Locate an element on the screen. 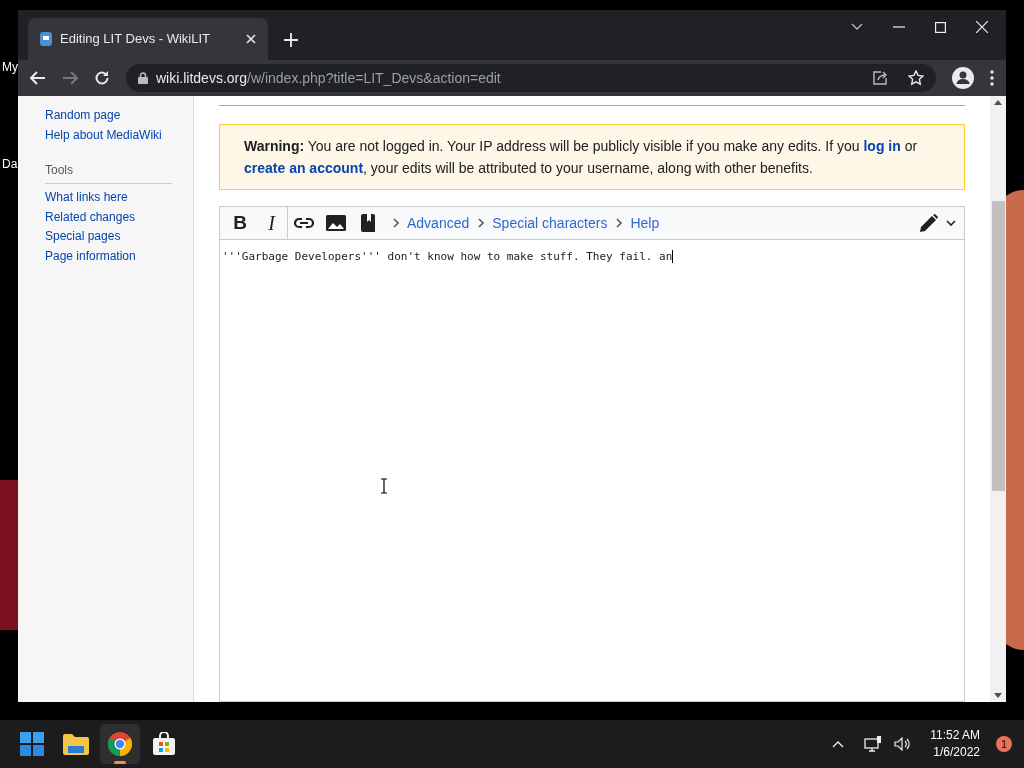 The height and width of the screenshot is (768, 1024). desktop-icon-label: Da is located at coordinates (10, 164).